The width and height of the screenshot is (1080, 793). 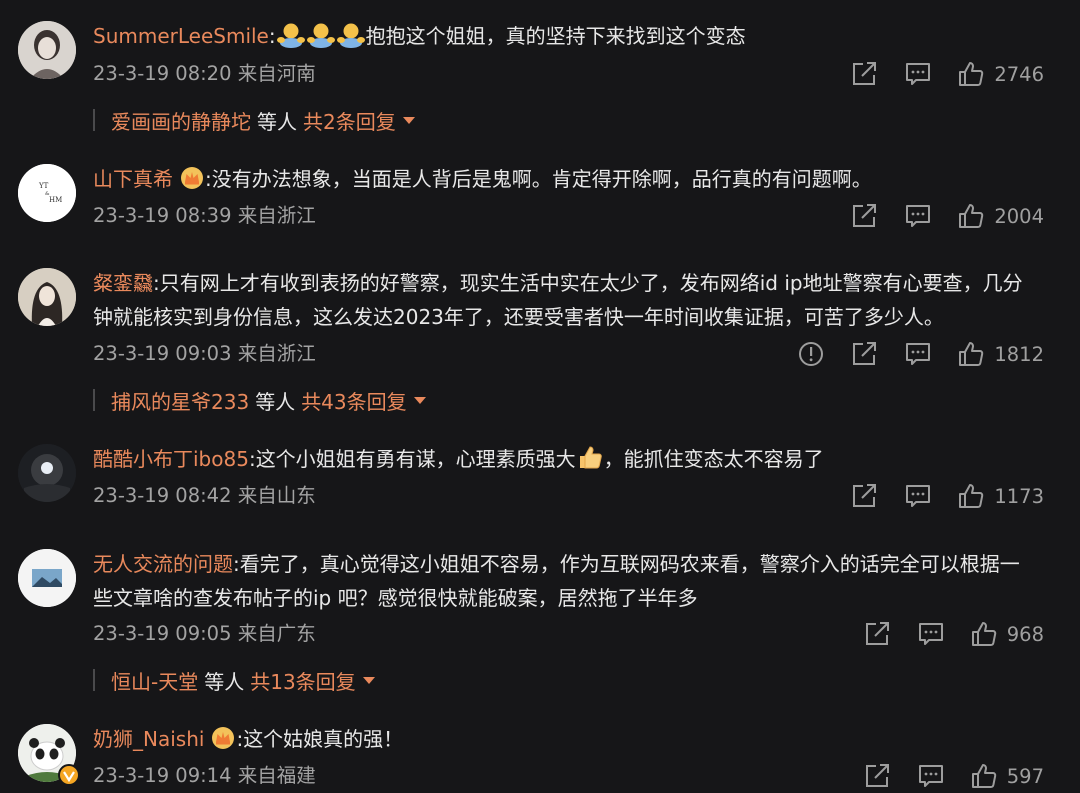 What do you see at coordinates (204, 216) in the screenshot?
I see `comment-meta: 23-3-19 08:39 来自浙江` at bounding box center [204, 216].